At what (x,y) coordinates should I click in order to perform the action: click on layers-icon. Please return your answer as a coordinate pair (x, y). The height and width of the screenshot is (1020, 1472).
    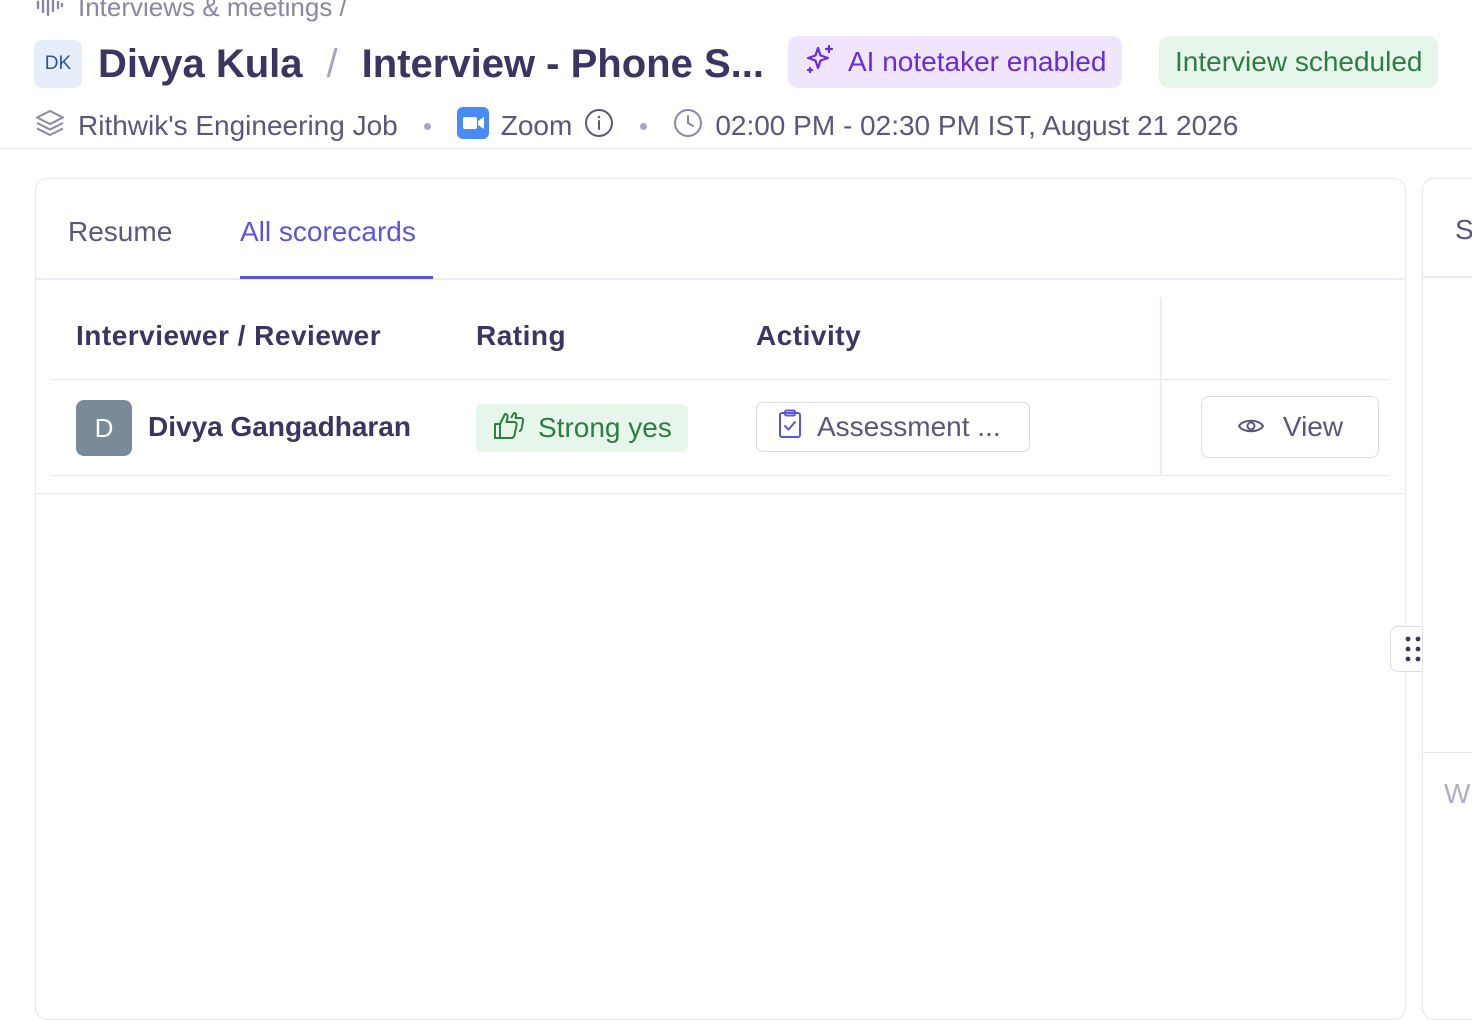
    Looking at the image, I should click on (50, 126).